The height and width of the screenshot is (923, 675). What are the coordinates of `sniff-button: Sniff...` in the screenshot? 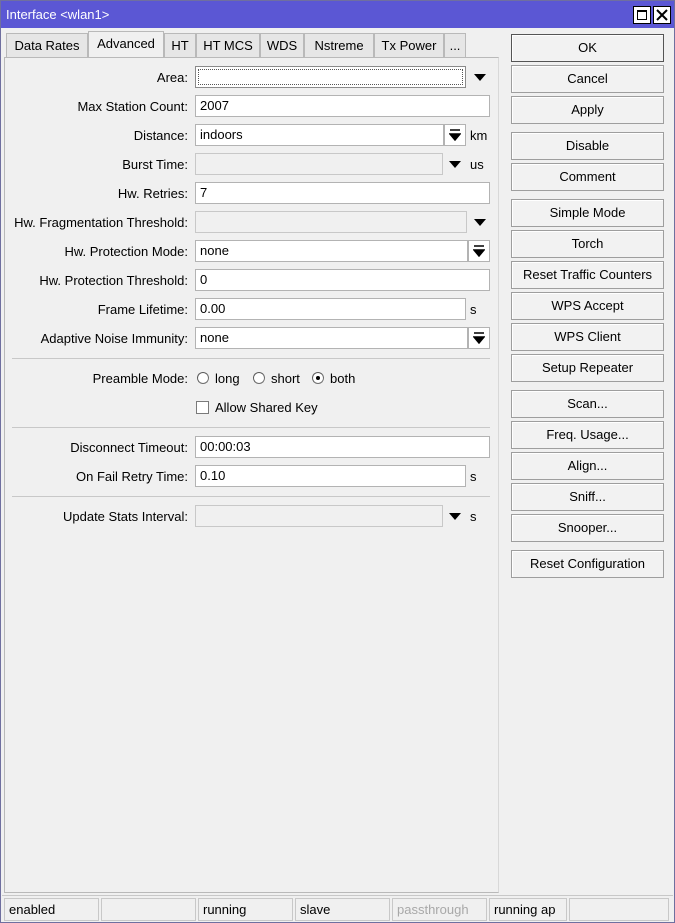 It's located at (587, 497).